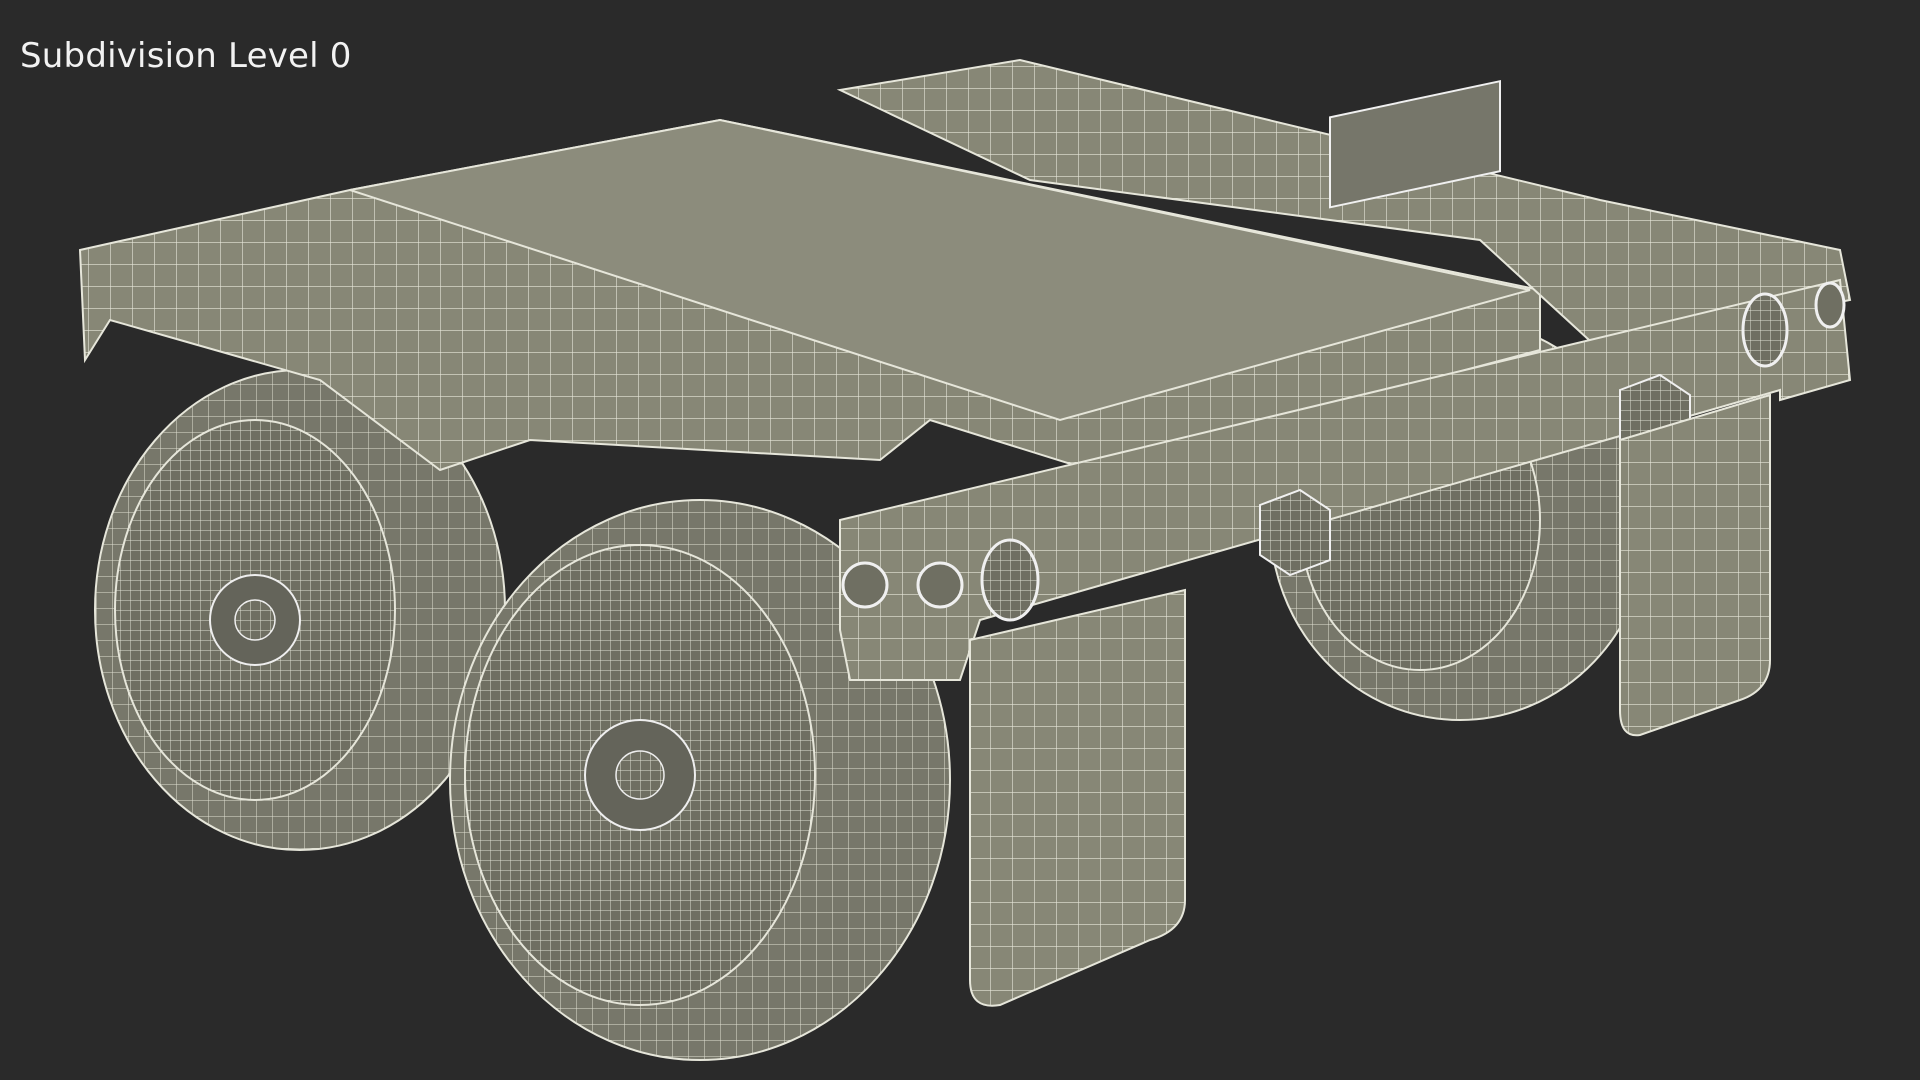 This screenshot has height=1080, width=1920. I want to click on mud-flap-right, so click(1695, 565).